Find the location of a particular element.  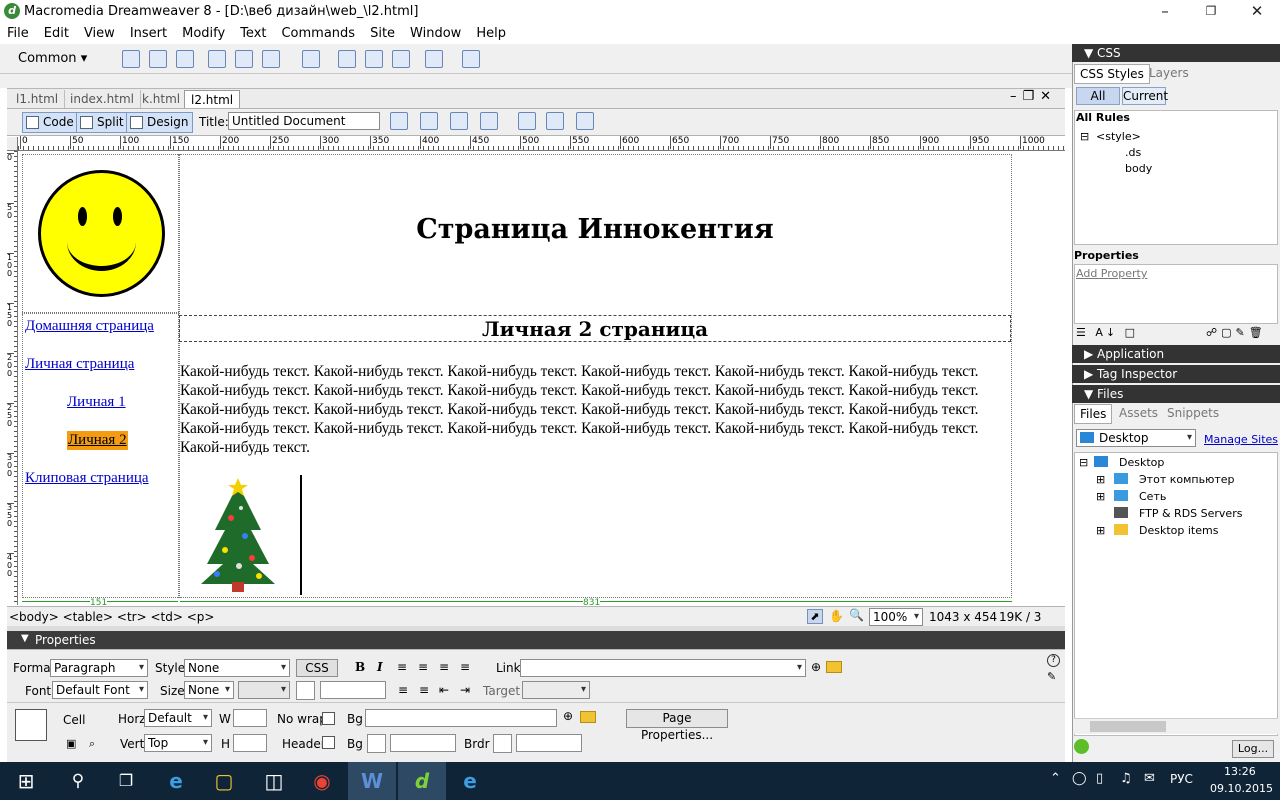

nav-link-home: Домашняя страница is located at coordinates (89, 326).